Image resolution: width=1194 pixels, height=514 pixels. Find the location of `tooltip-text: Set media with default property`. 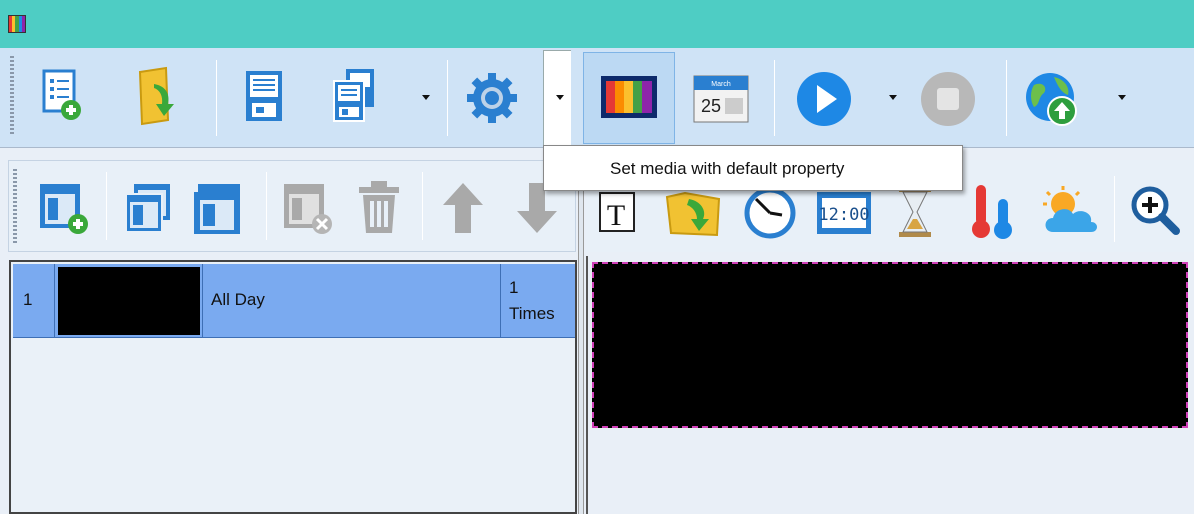

tooltip-text: Set media with default property is located at coordinates (727, 168).